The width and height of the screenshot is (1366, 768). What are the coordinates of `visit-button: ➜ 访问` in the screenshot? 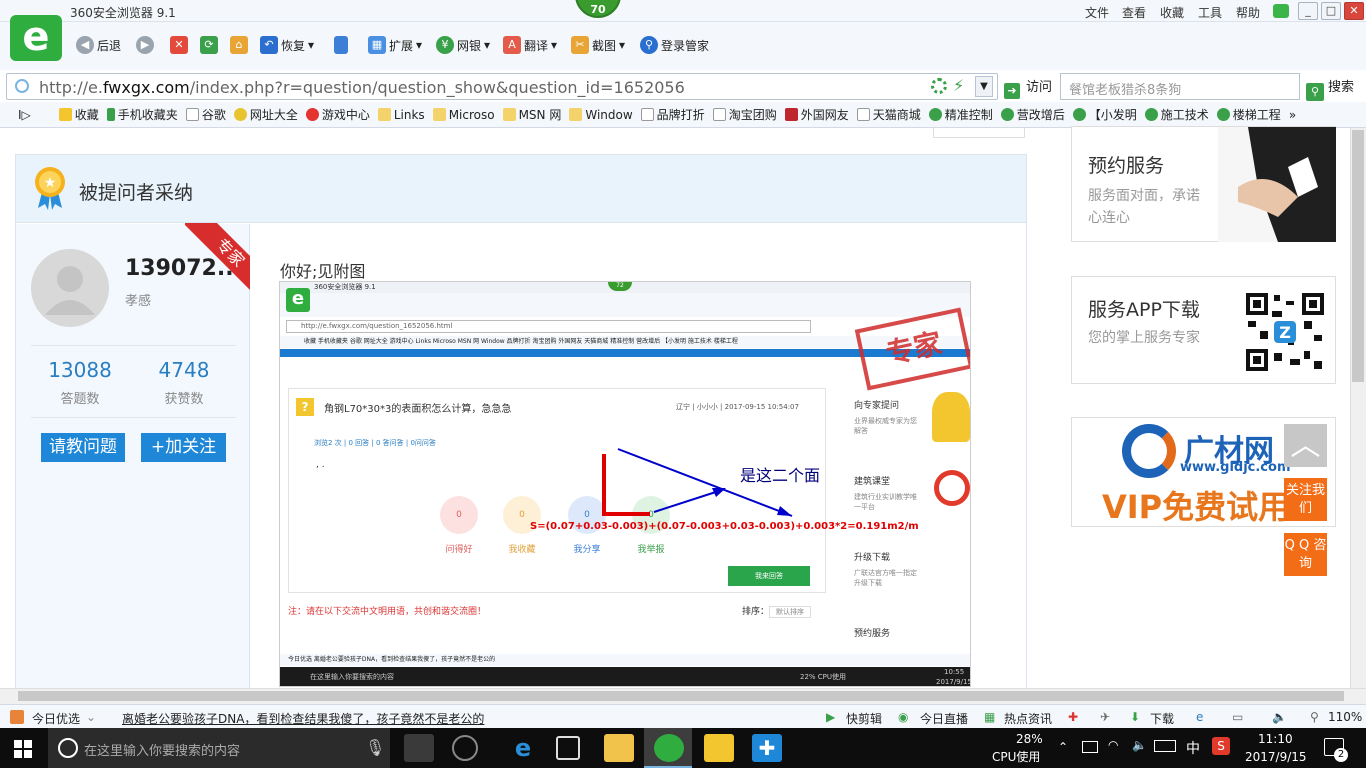 It's located at (1028, 87).